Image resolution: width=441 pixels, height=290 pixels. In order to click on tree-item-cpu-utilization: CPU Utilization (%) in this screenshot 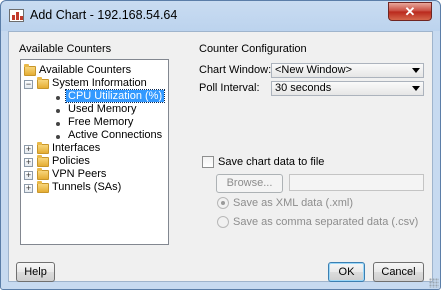, I will do `click(115, 96)`.